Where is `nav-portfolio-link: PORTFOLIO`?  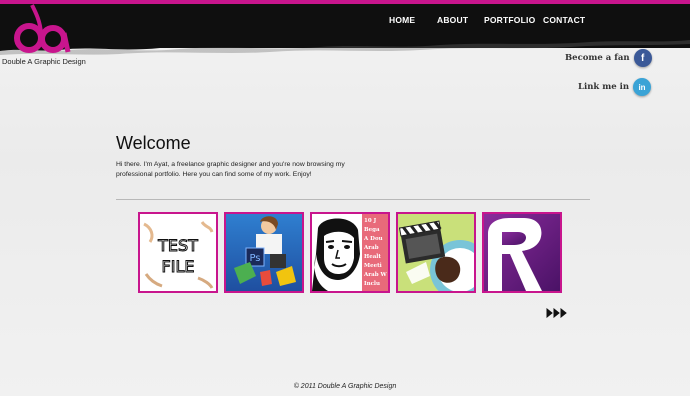 nav-portfolio-link: PORTFOLIO is located at coordinates (509, 20).